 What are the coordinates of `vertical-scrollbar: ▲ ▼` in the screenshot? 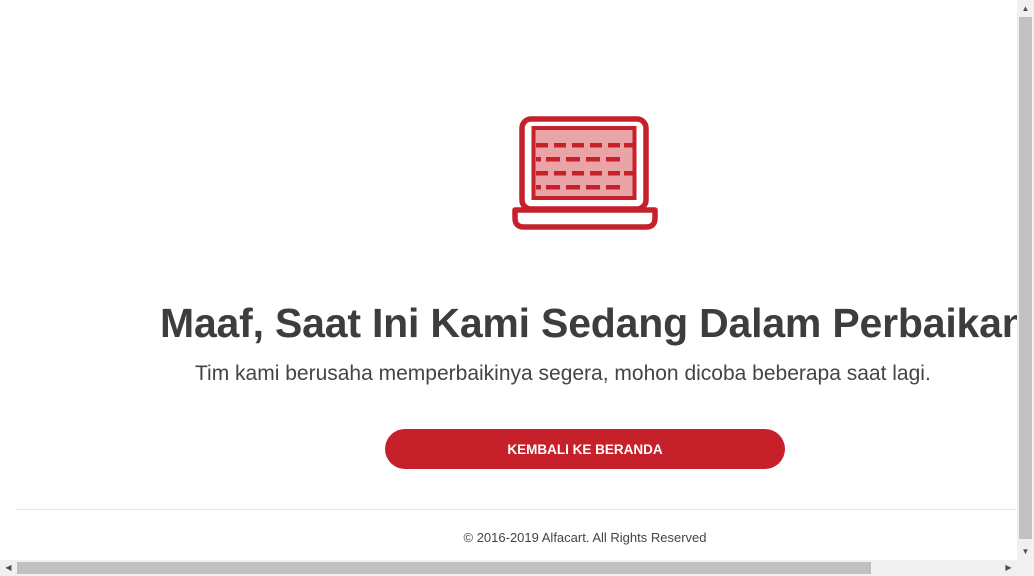 It's located at (1025, 280).